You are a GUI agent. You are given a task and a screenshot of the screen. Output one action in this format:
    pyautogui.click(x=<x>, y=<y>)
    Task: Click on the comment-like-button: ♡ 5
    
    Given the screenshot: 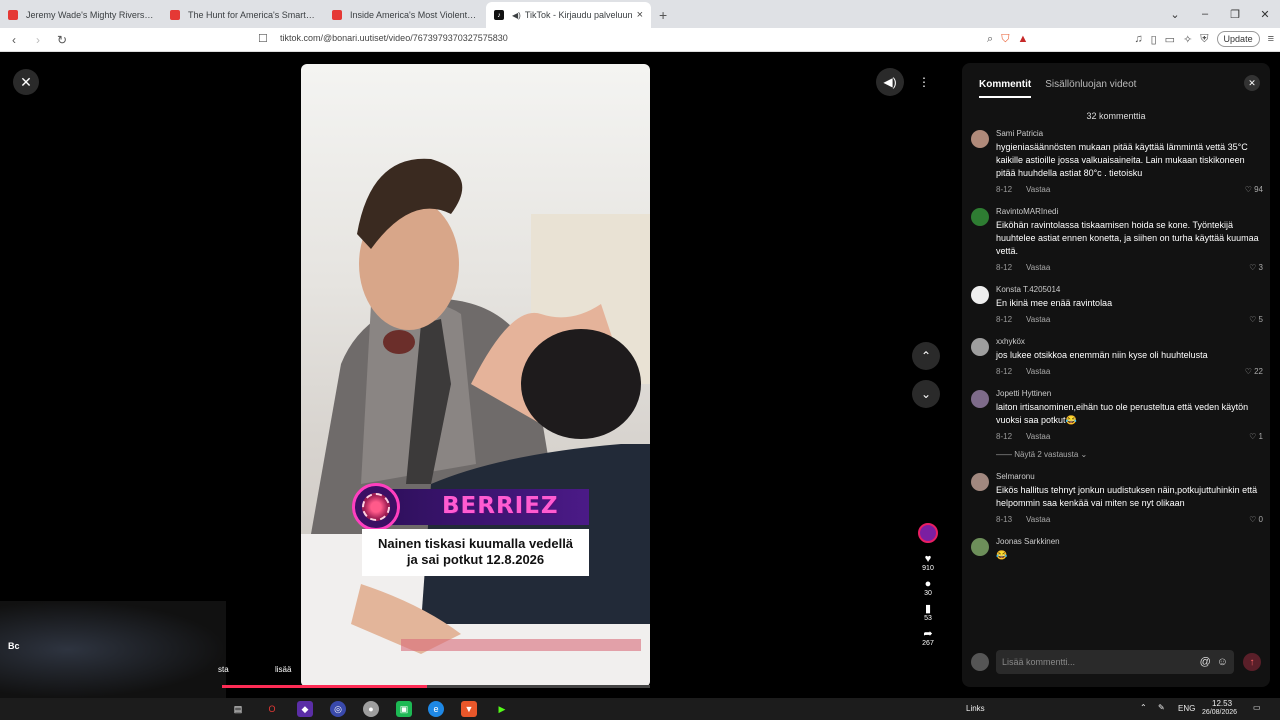 What is the action you would take?
    pyautogui.click(x=1256, y=319)
    